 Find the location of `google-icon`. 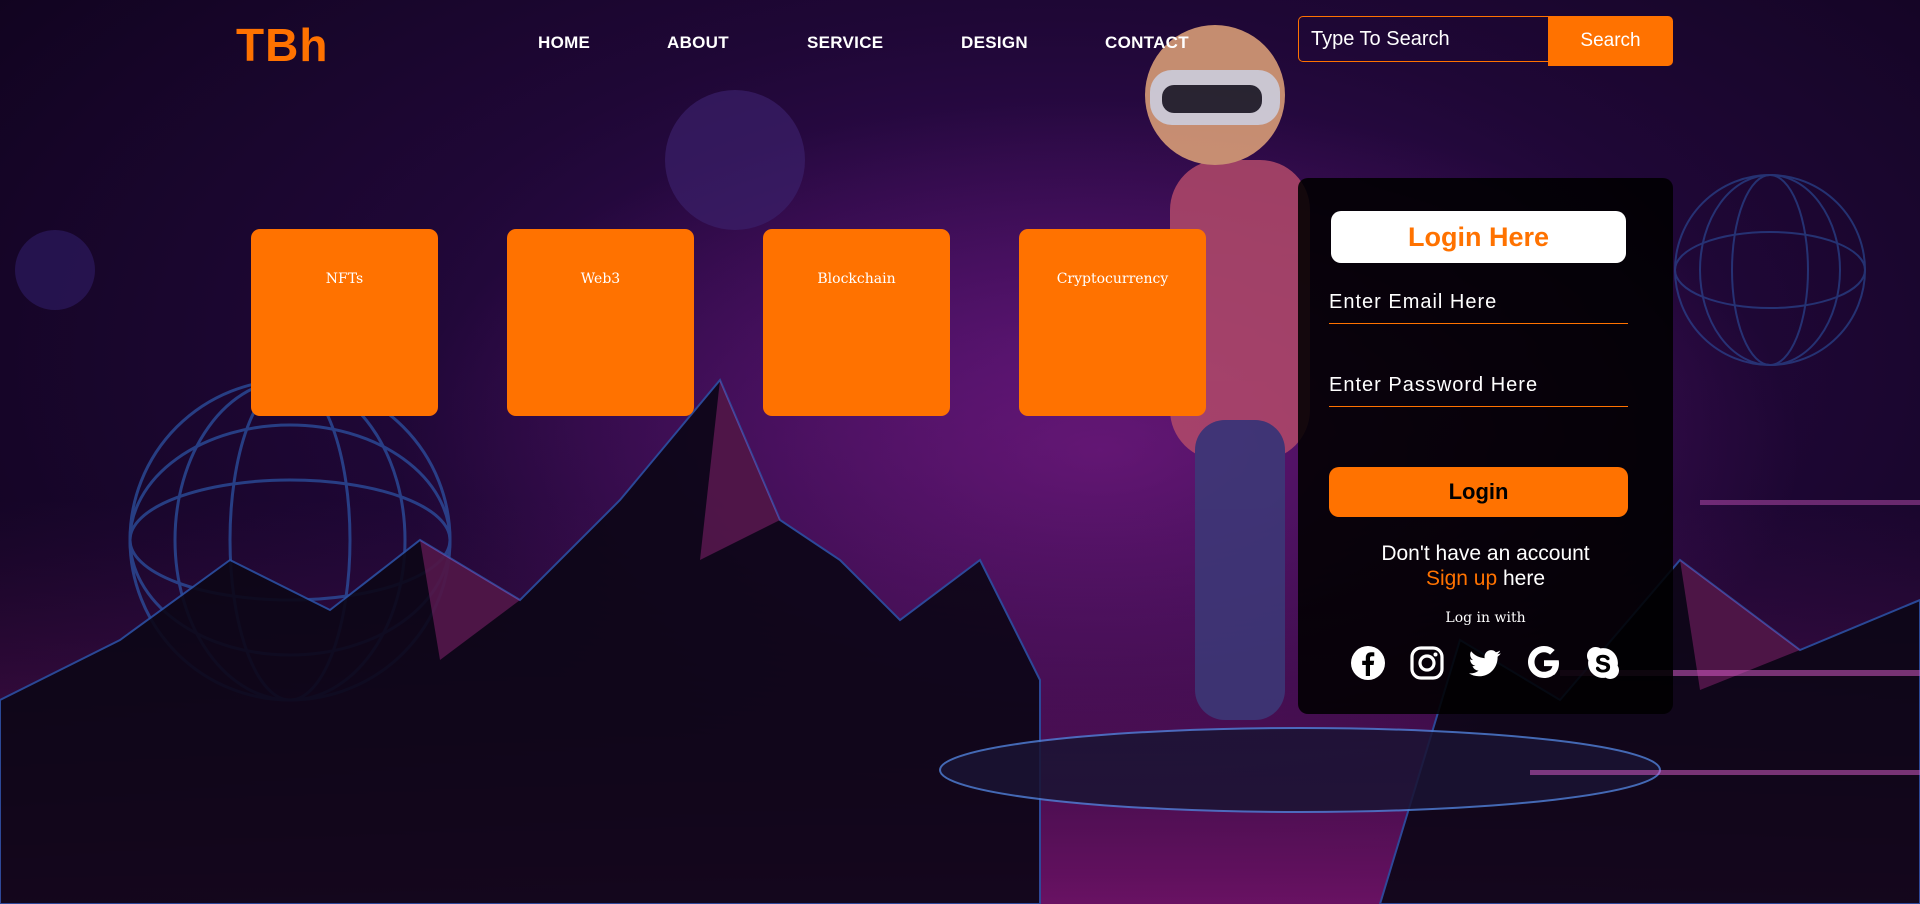

google-icon is located at coordinates (1544, 663).